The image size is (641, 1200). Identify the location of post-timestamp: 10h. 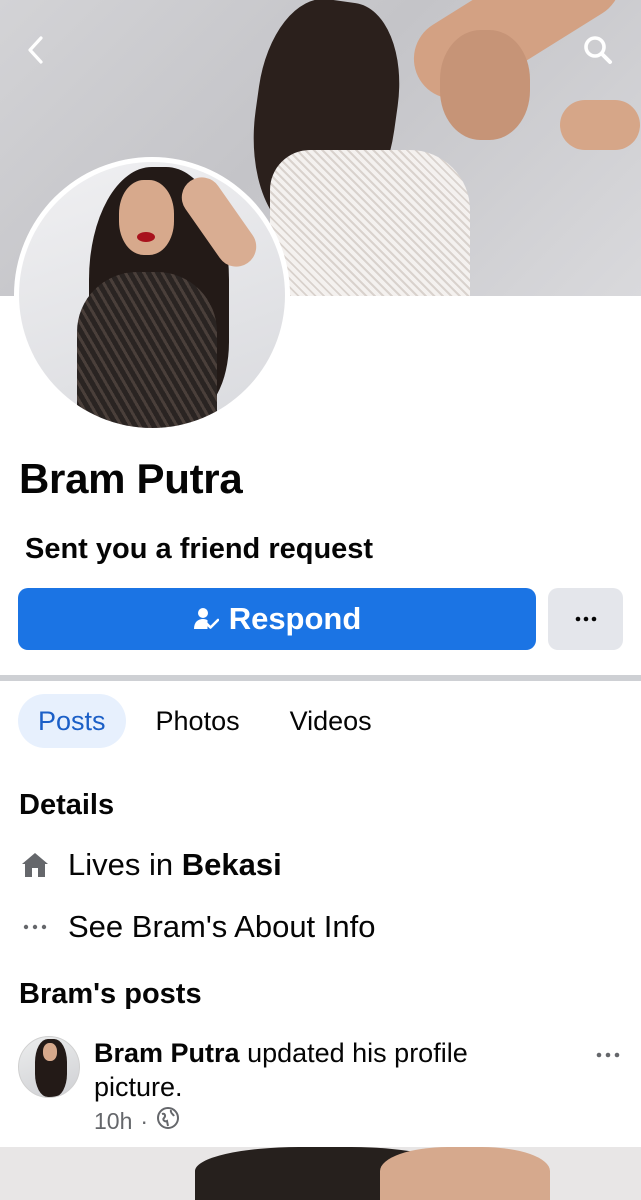
(113, 1121).